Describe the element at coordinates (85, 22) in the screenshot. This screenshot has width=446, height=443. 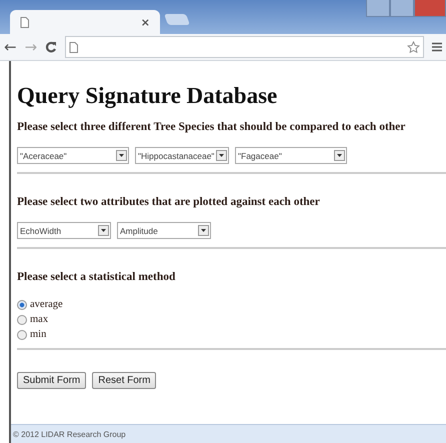
I see `browser-tab: ×` at that location.